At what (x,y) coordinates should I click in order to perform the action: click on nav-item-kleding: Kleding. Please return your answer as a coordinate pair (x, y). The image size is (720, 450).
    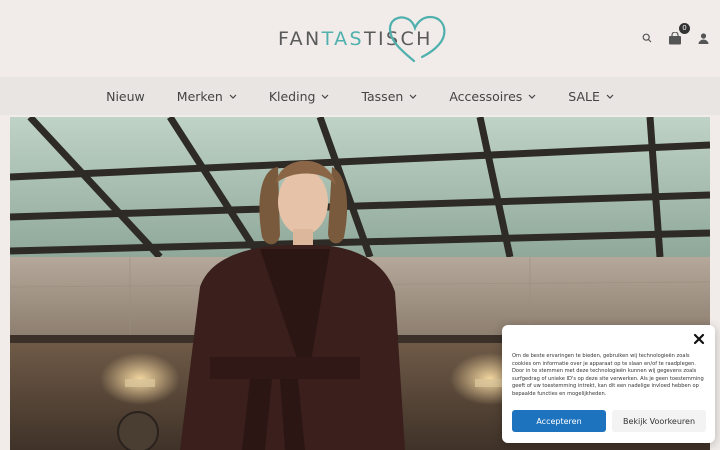
    Looking at the image, I should click on (299, 96).